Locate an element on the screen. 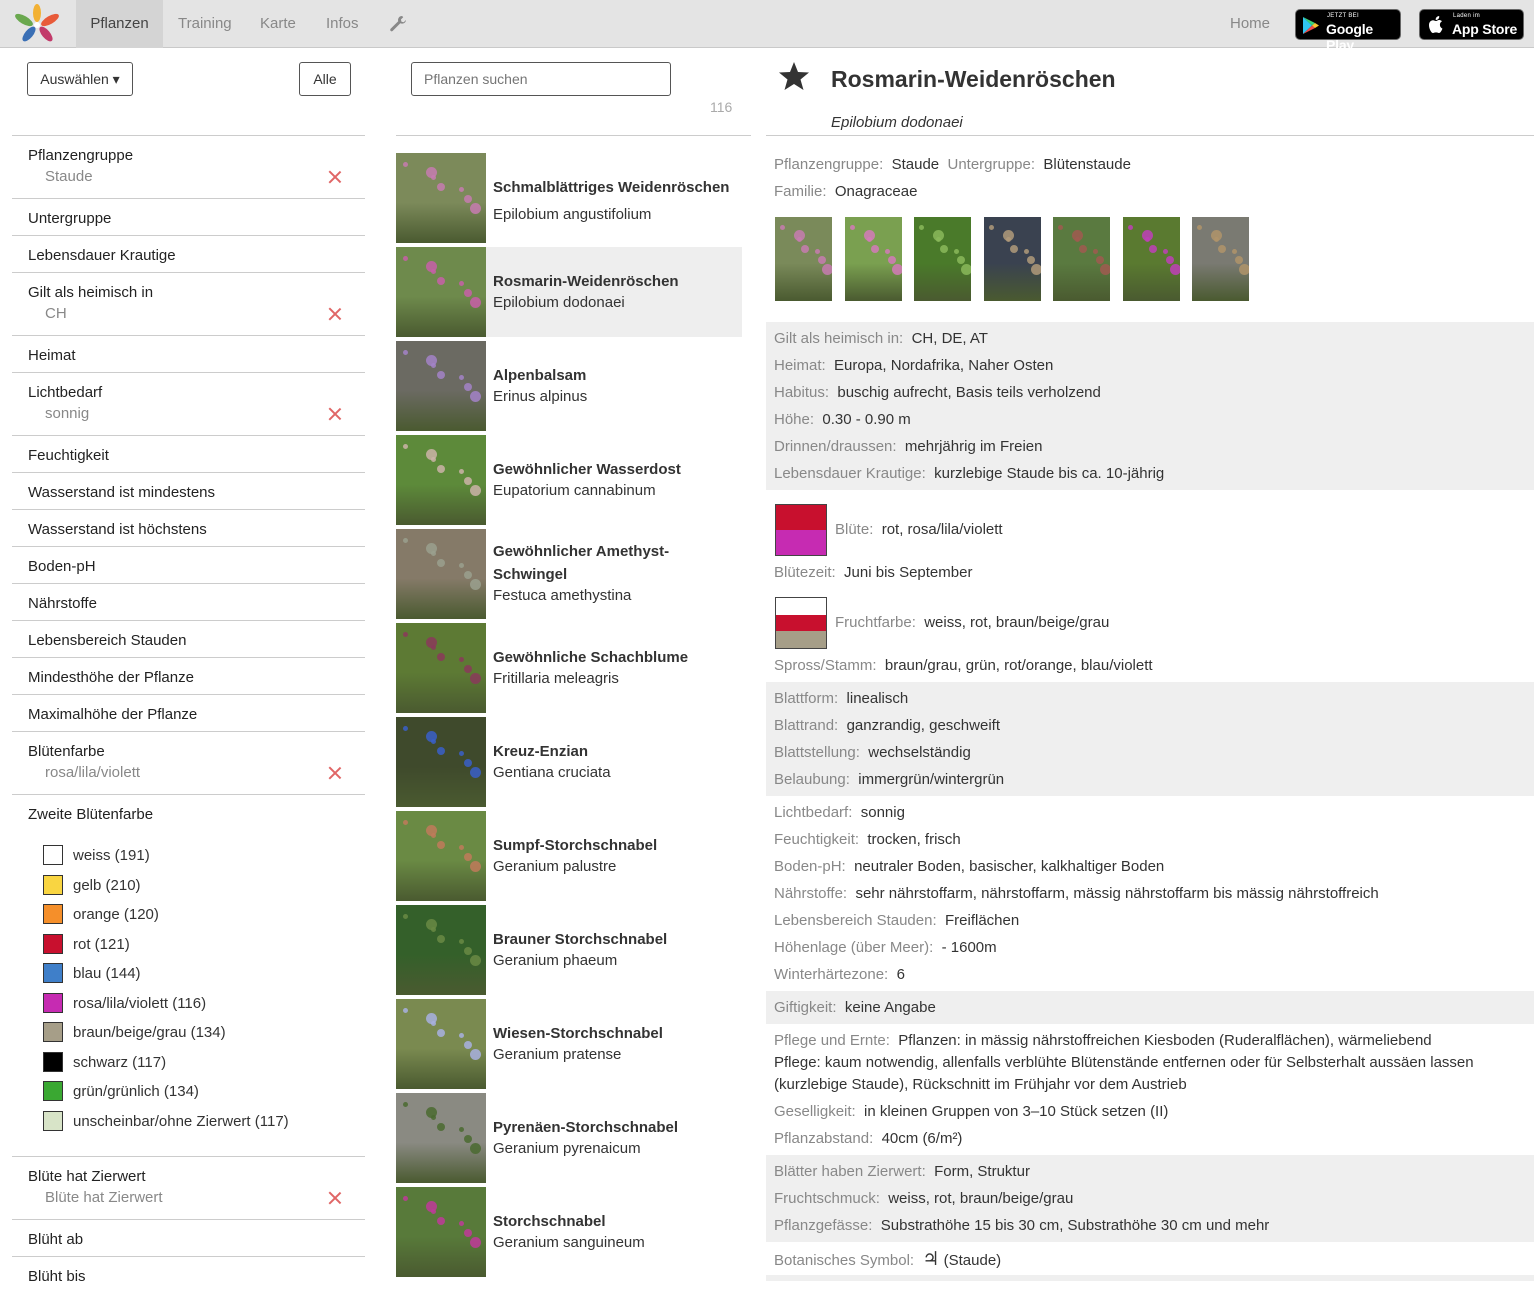 The height and width of the screenshot is (1293, 1534). nav-tab-karte: Karte is located at coordinates (278, 24).